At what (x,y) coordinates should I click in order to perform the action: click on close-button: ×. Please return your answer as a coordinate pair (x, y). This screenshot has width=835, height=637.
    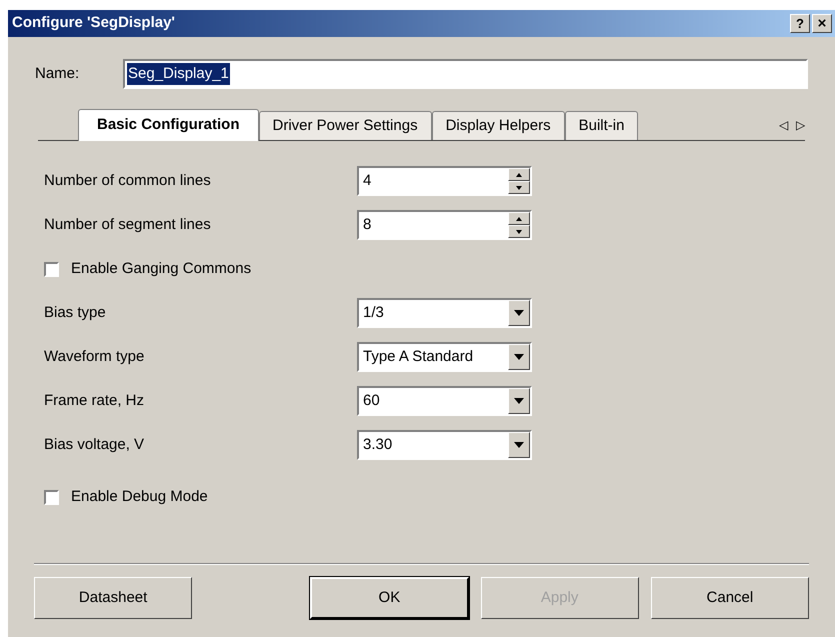
    Looking at the image, I should click on (822, 23).